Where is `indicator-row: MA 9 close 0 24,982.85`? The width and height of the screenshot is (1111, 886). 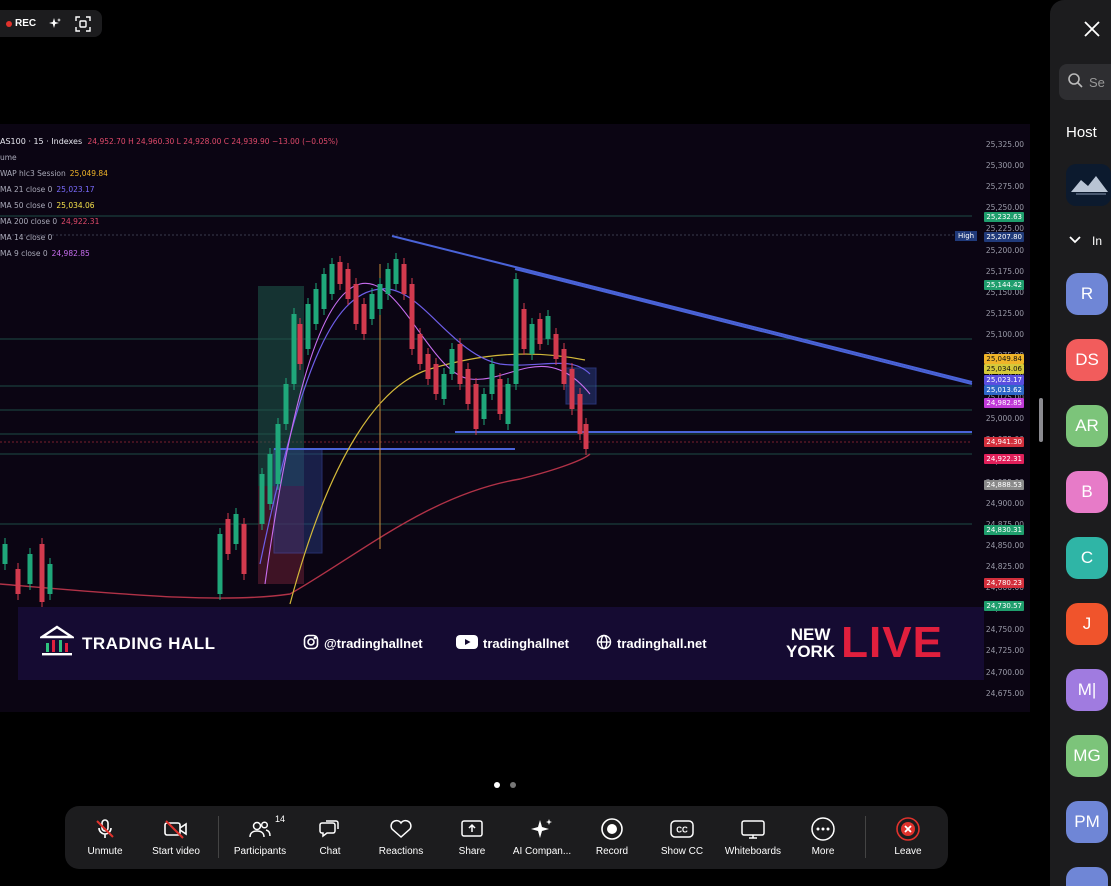 indicator-row: MA 9 close 0 24,982.85 is located at coordinates (169, 254).